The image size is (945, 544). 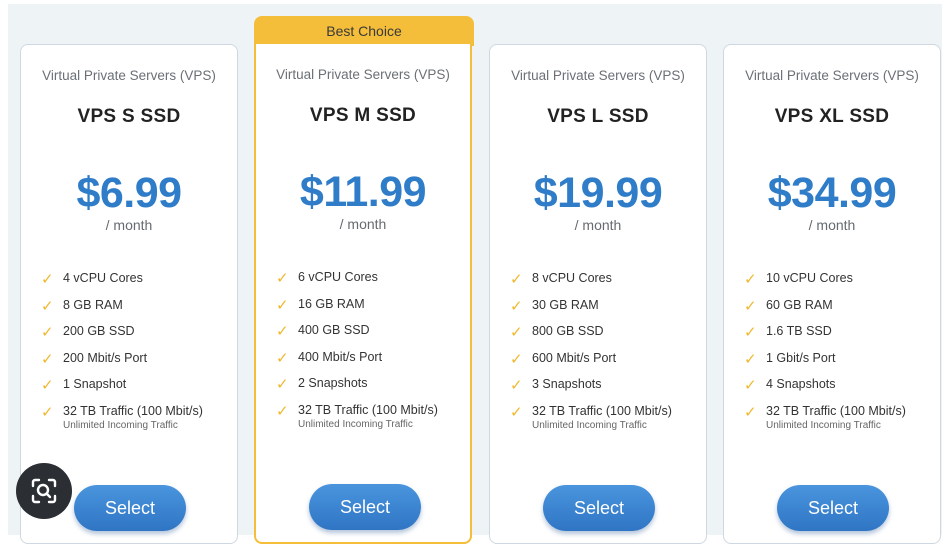 I want to click on plan-name: VPS M SSD, so click(x=363, y=115).